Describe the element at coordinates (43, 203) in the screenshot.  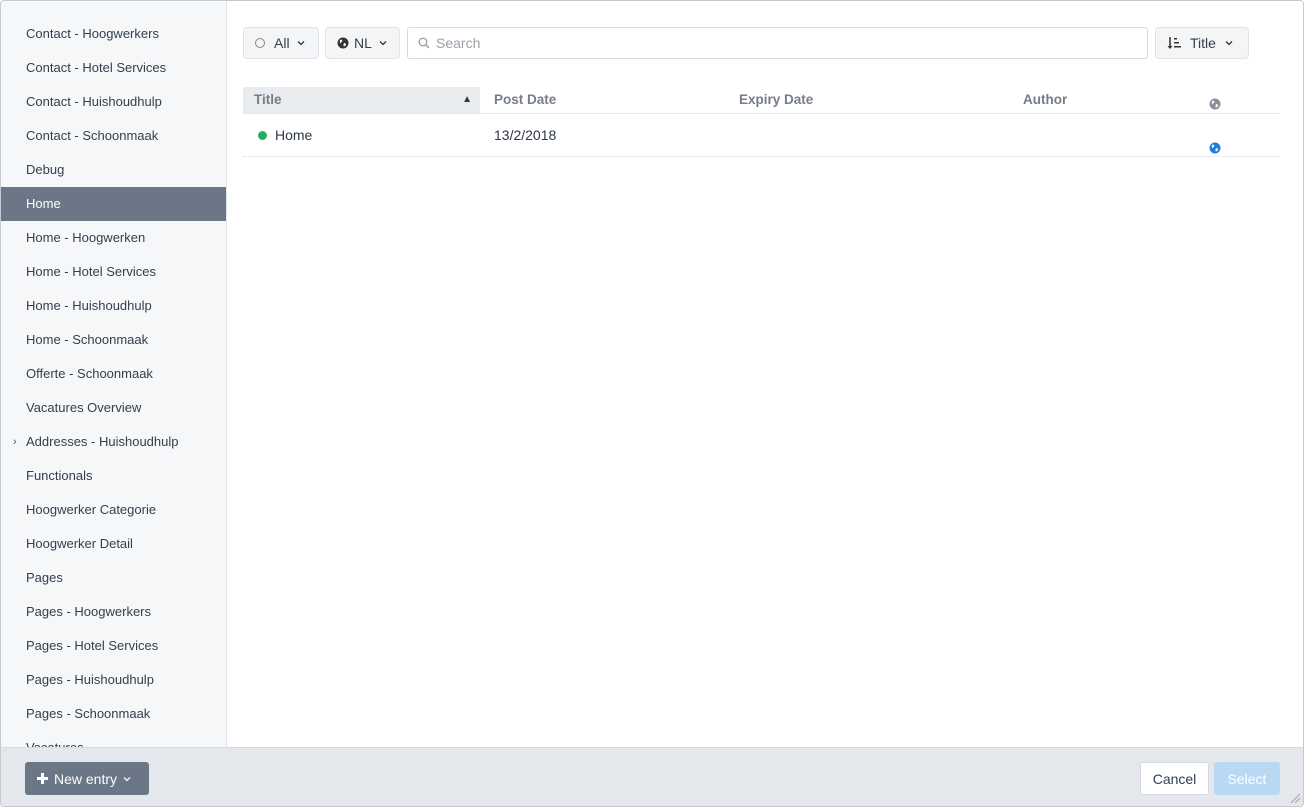
I see `sidebar-item-label: Home` at that location.